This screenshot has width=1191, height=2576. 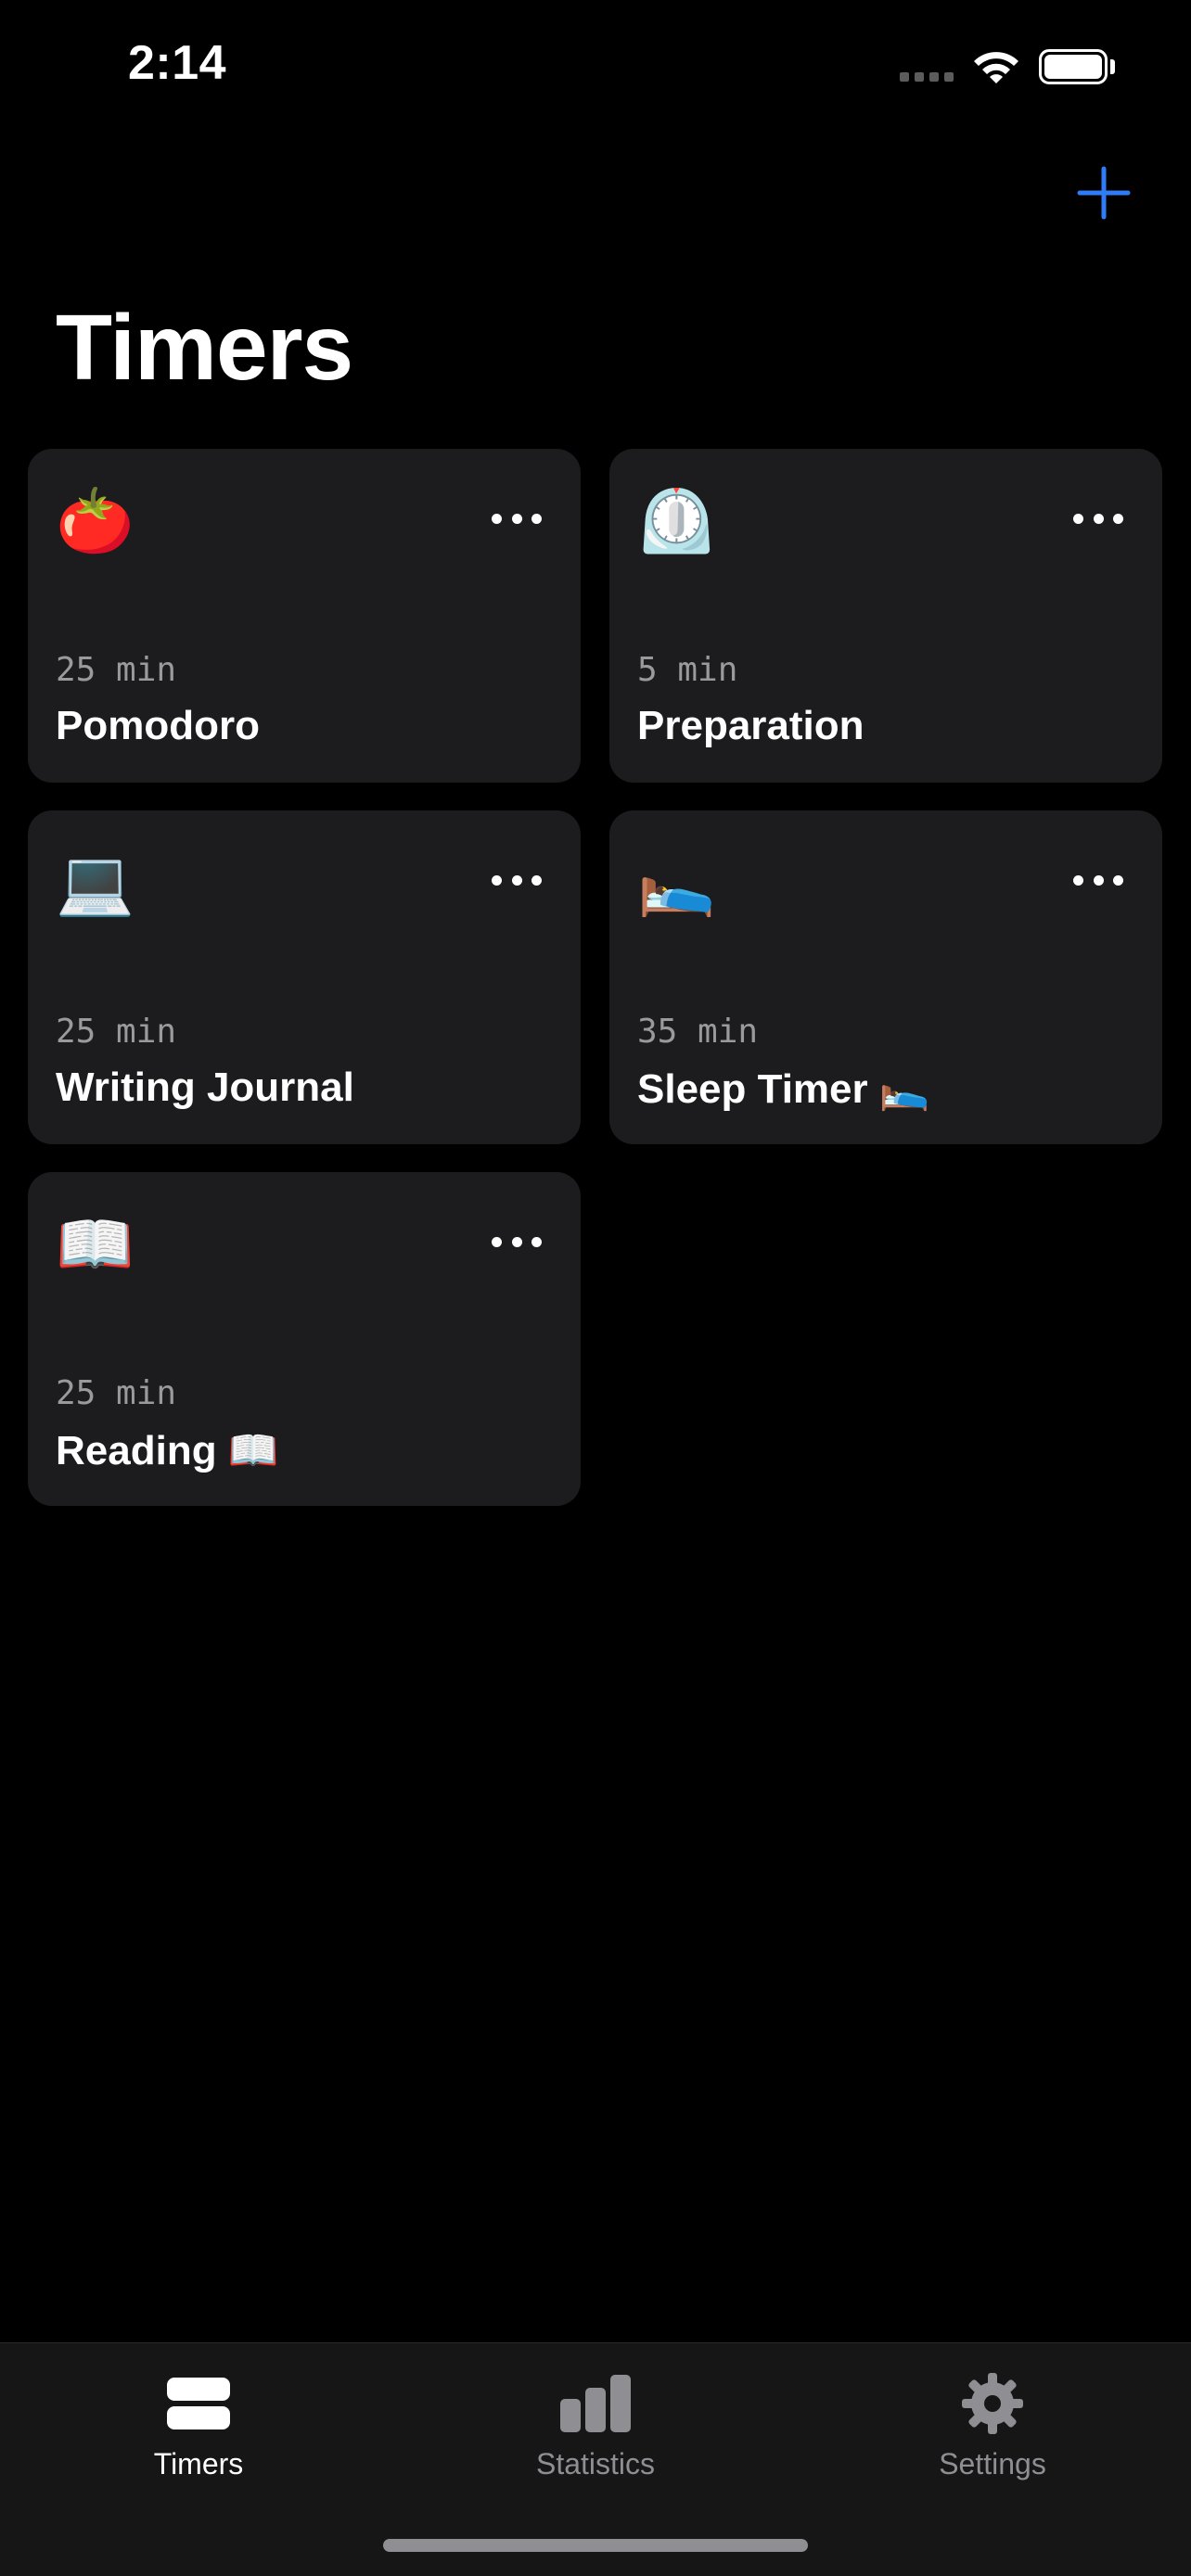 I want to click on cellular-signal-icon, so click(x=927, y=77).